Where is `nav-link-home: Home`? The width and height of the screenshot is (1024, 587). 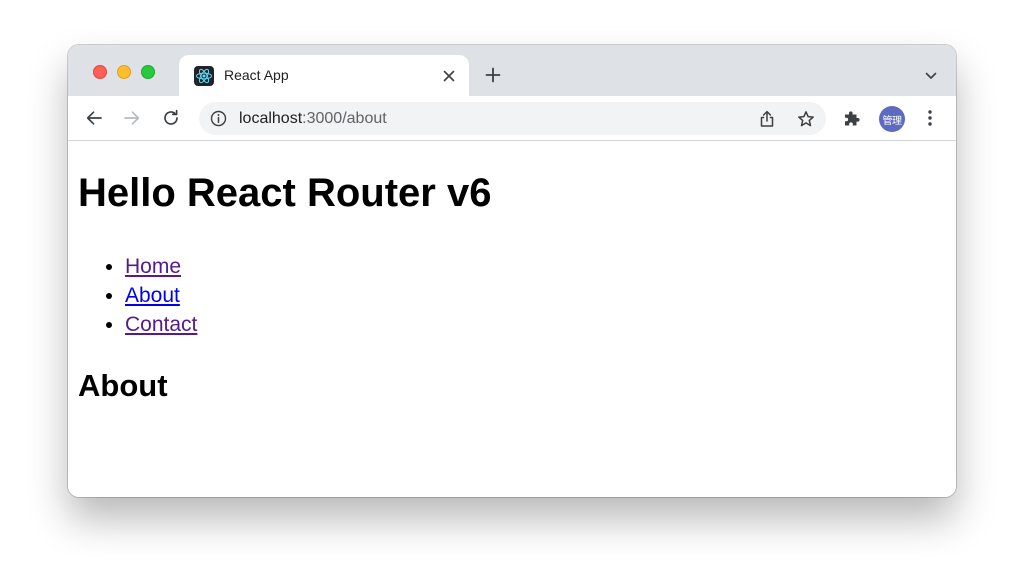 nav-link-home: Home is located at coordinates (153, 266).